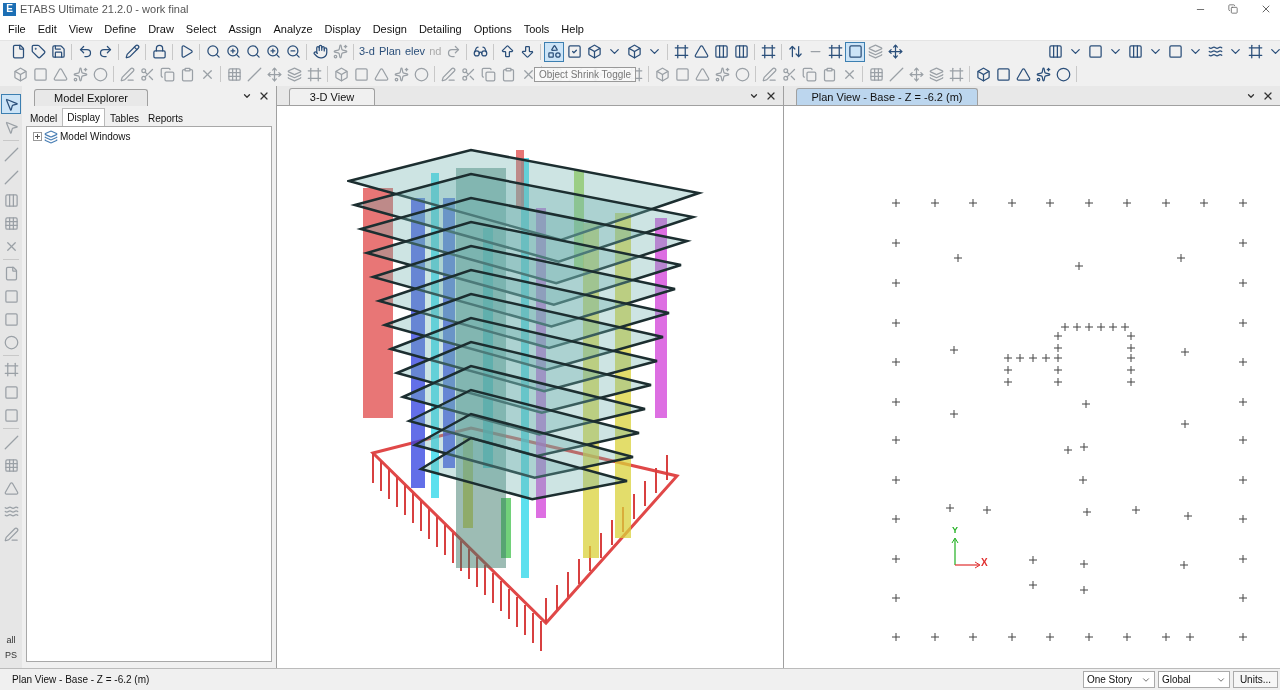  What do you see at coordinates (389, 29) in the screenshot?
I see `menu-item: Design` at bounding box center [389, 29].